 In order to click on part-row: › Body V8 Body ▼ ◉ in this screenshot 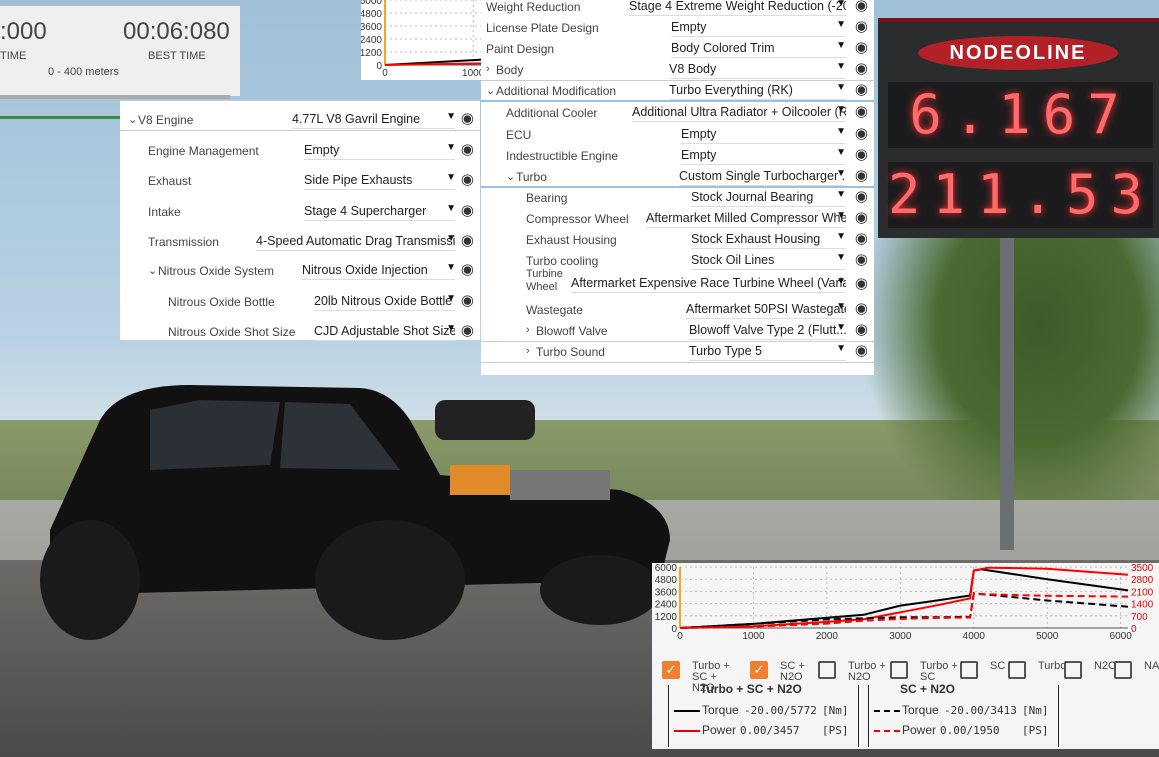, I will do `click(677, 70)`.